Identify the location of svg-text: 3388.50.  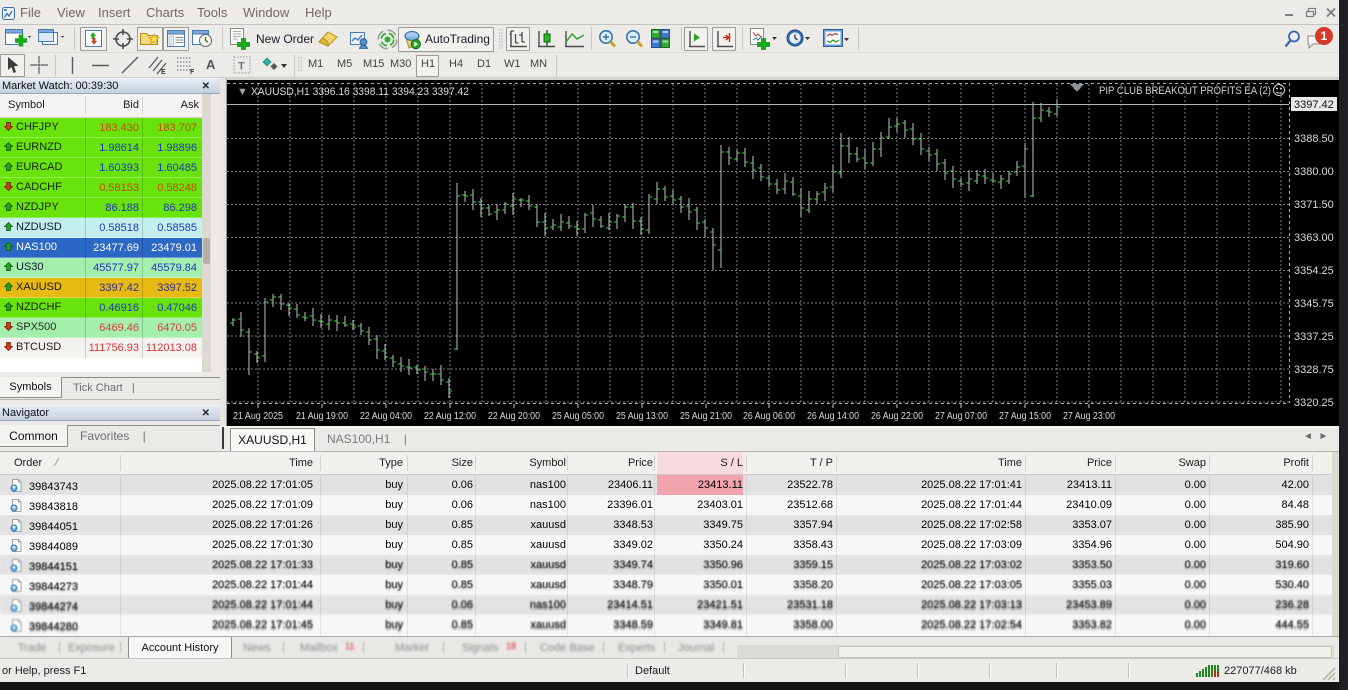
(1314, 139).